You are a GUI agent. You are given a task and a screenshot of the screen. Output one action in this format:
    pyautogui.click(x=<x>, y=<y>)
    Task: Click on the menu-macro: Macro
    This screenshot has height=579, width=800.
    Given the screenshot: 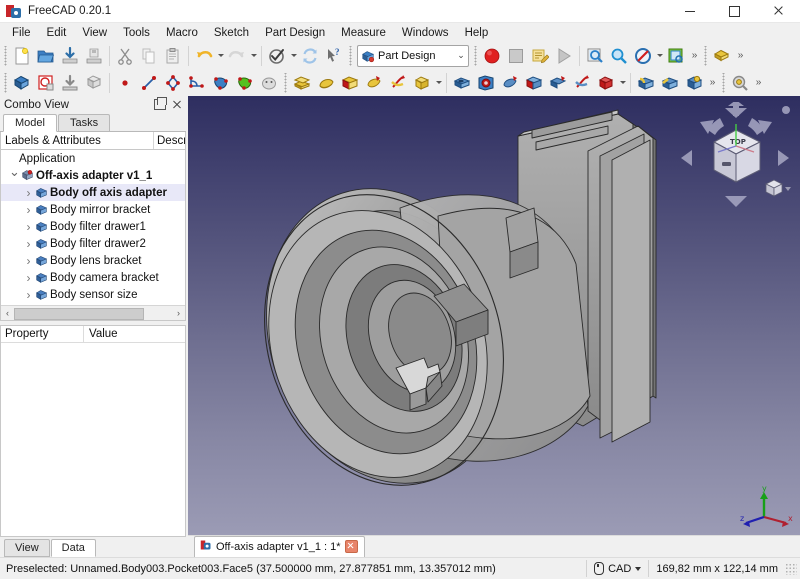 What is the action you would take?
    pyautogui.click(x=182, y=33)
    